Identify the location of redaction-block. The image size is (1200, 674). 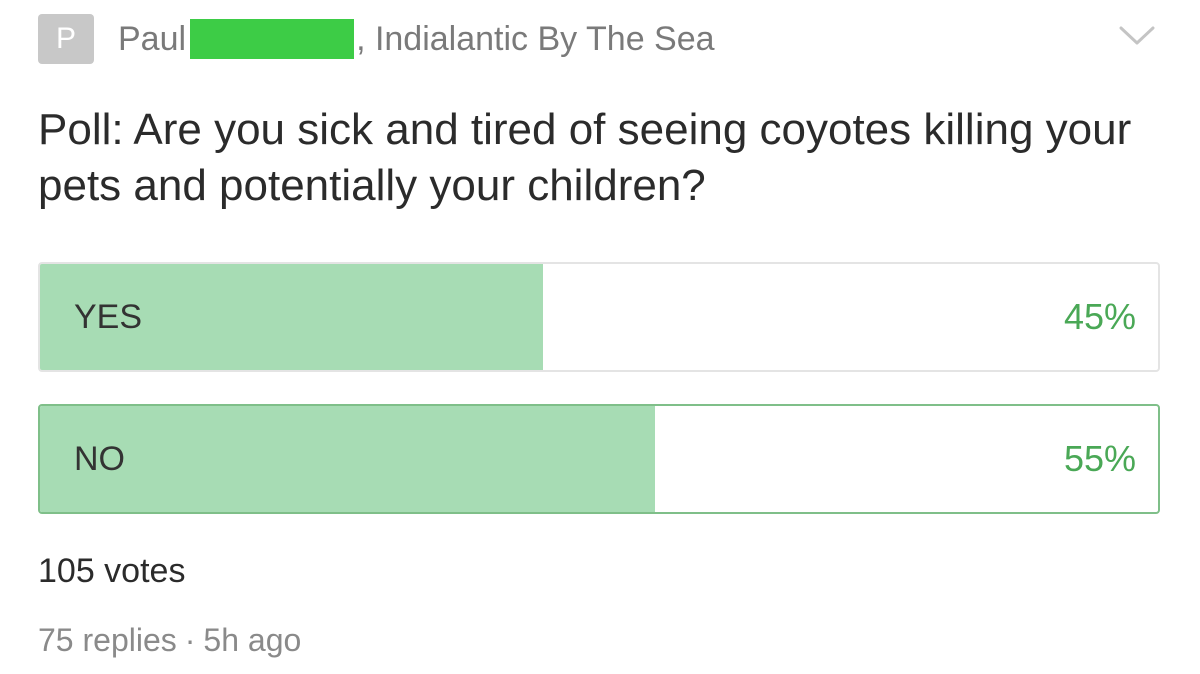
(272, 39).